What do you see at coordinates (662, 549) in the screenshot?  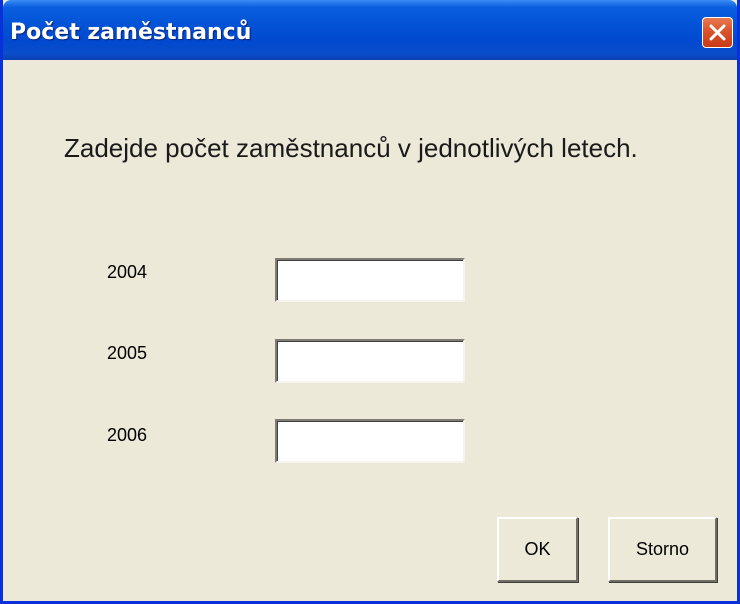 I see `cancel-button: Storno` at bounding box center [662, 549].